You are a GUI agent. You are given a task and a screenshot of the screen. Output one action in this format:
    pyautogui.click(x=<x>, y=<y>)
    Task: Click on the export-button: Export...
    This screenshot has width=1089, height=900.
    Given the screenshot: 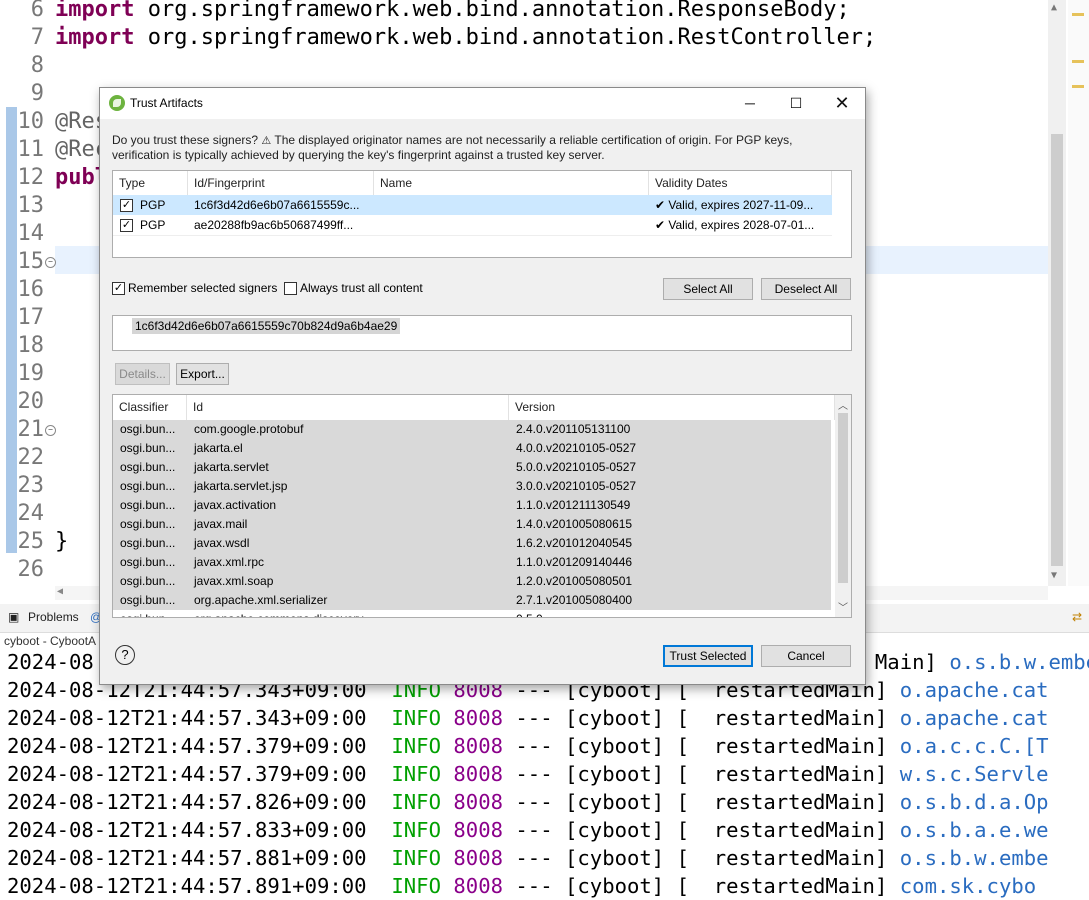 What is the action you would take?
    pyautogui.click(x=202, y=374)
    